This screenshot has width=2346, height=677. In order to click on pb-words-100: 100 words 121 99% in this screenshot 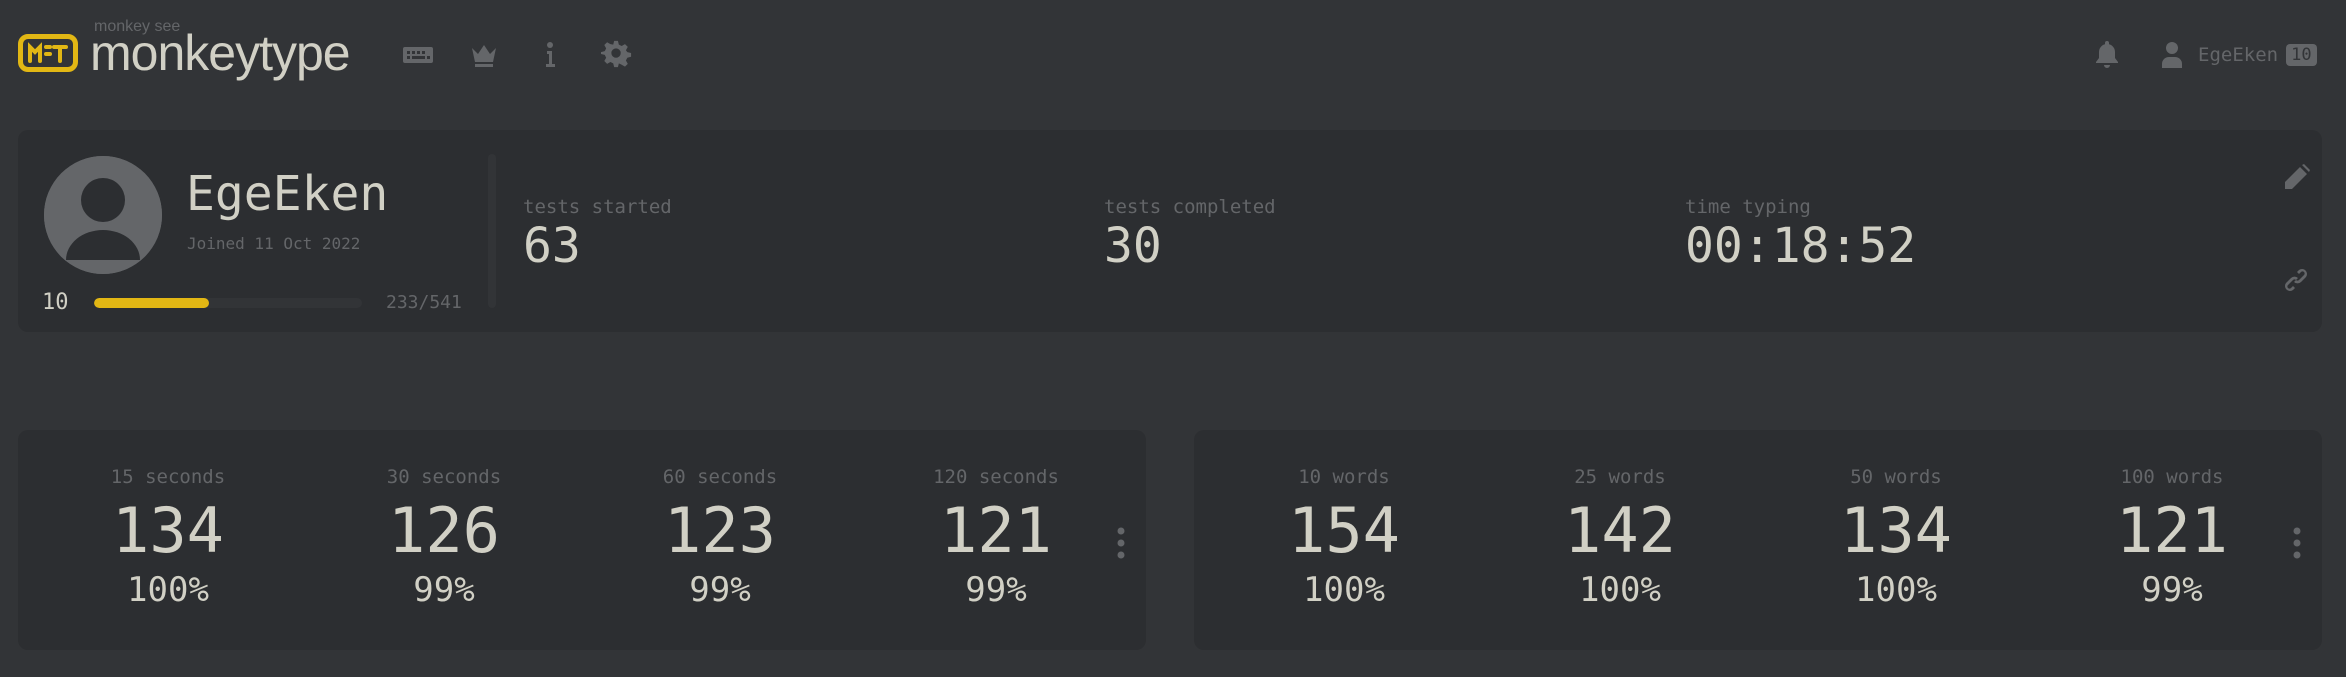, I will do `click(2172, 538)`.